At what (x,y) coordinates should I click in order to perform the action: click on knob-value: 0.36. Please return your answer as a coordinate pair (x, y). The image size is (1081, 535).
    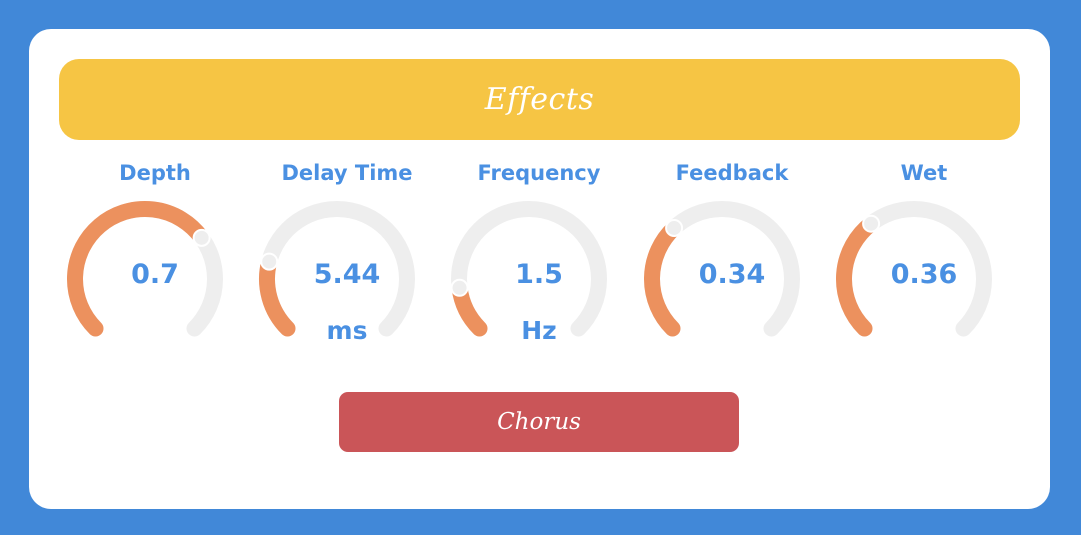
    Looking at the image, I should click on (924, 274).